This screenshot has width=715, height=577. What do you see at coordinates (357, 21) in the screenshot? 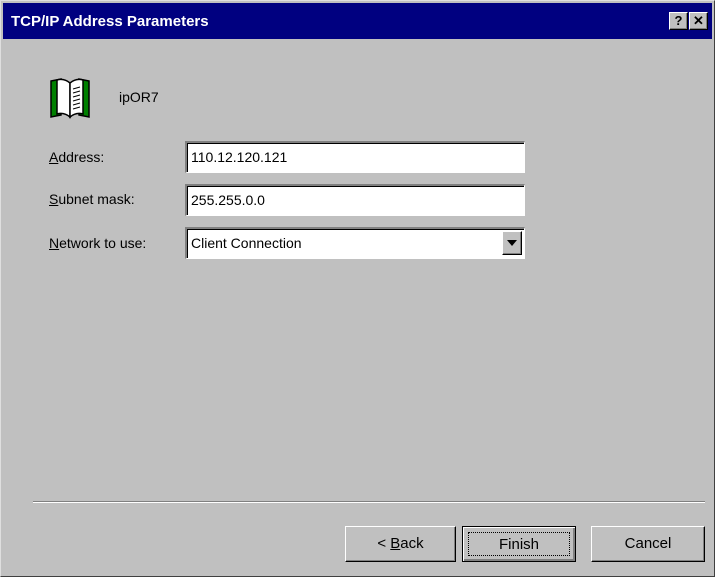
I see `title-bar: TCP/IP Address Parameters ? ✕` at bounding box center [357, 21].